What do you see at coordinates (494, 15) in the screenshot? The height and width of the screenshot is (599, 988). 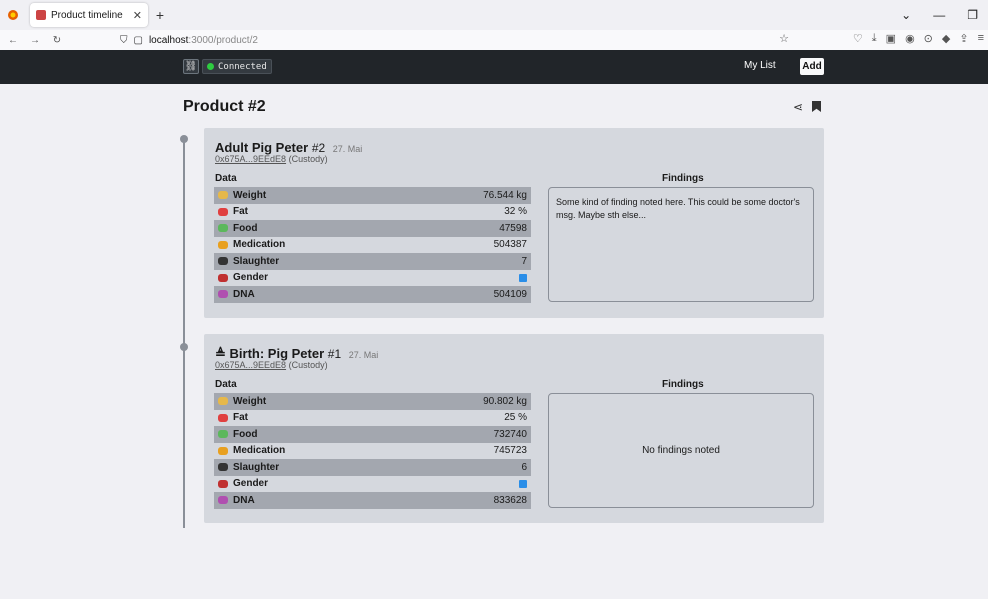 I see `browser-tab-bar: Product timeline ✕ + ⌄ — ❐` at bounding box center [494, 15].